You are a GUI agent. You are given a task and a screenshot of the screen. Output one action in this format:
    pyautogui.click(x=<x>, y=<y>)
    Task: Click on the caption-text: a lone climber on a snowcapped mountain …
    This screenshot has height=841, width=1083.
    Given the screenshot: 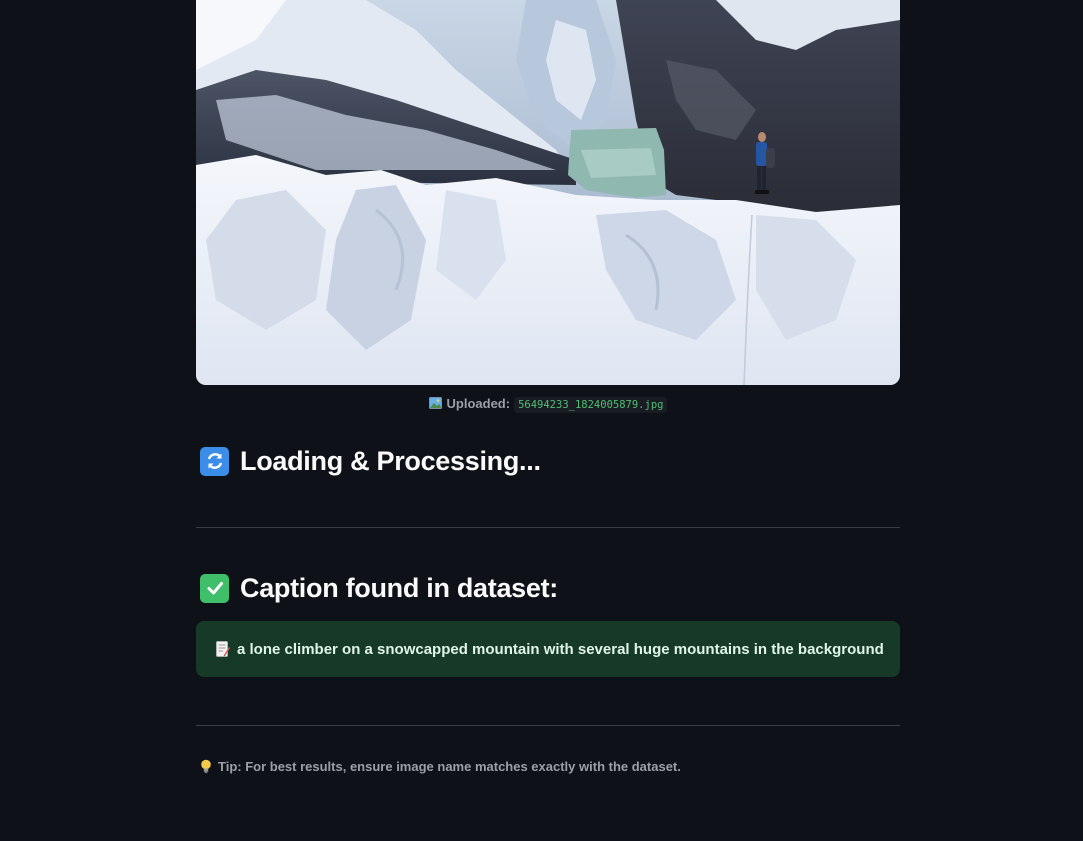 What is the action you would take?
    pyautogui.click(x=560, y=649)
    